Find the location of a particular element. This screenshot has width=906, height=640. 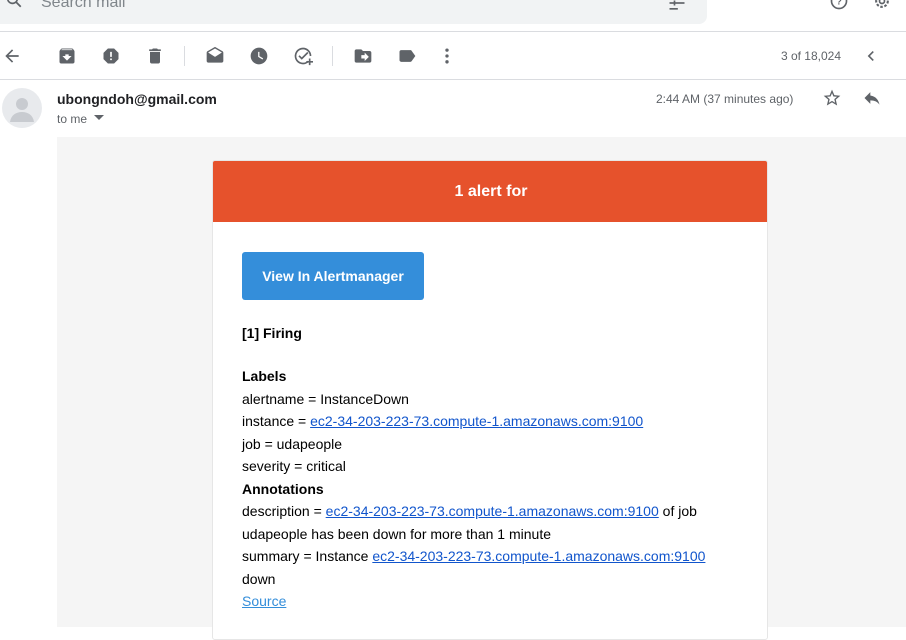

more-icon is located at coordinates (447, 56).